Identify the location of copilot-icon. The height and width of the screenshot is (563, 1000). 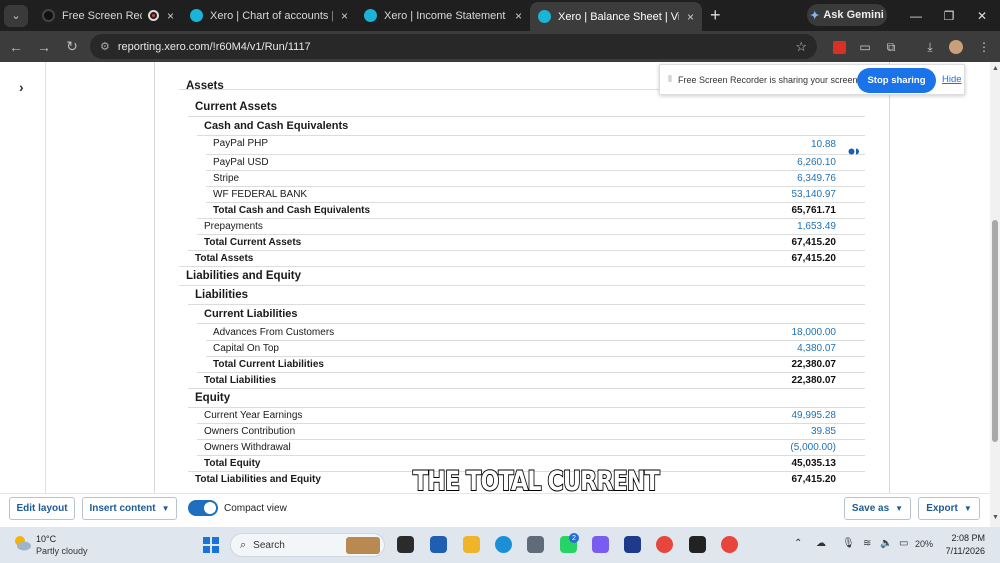
(600, 544).